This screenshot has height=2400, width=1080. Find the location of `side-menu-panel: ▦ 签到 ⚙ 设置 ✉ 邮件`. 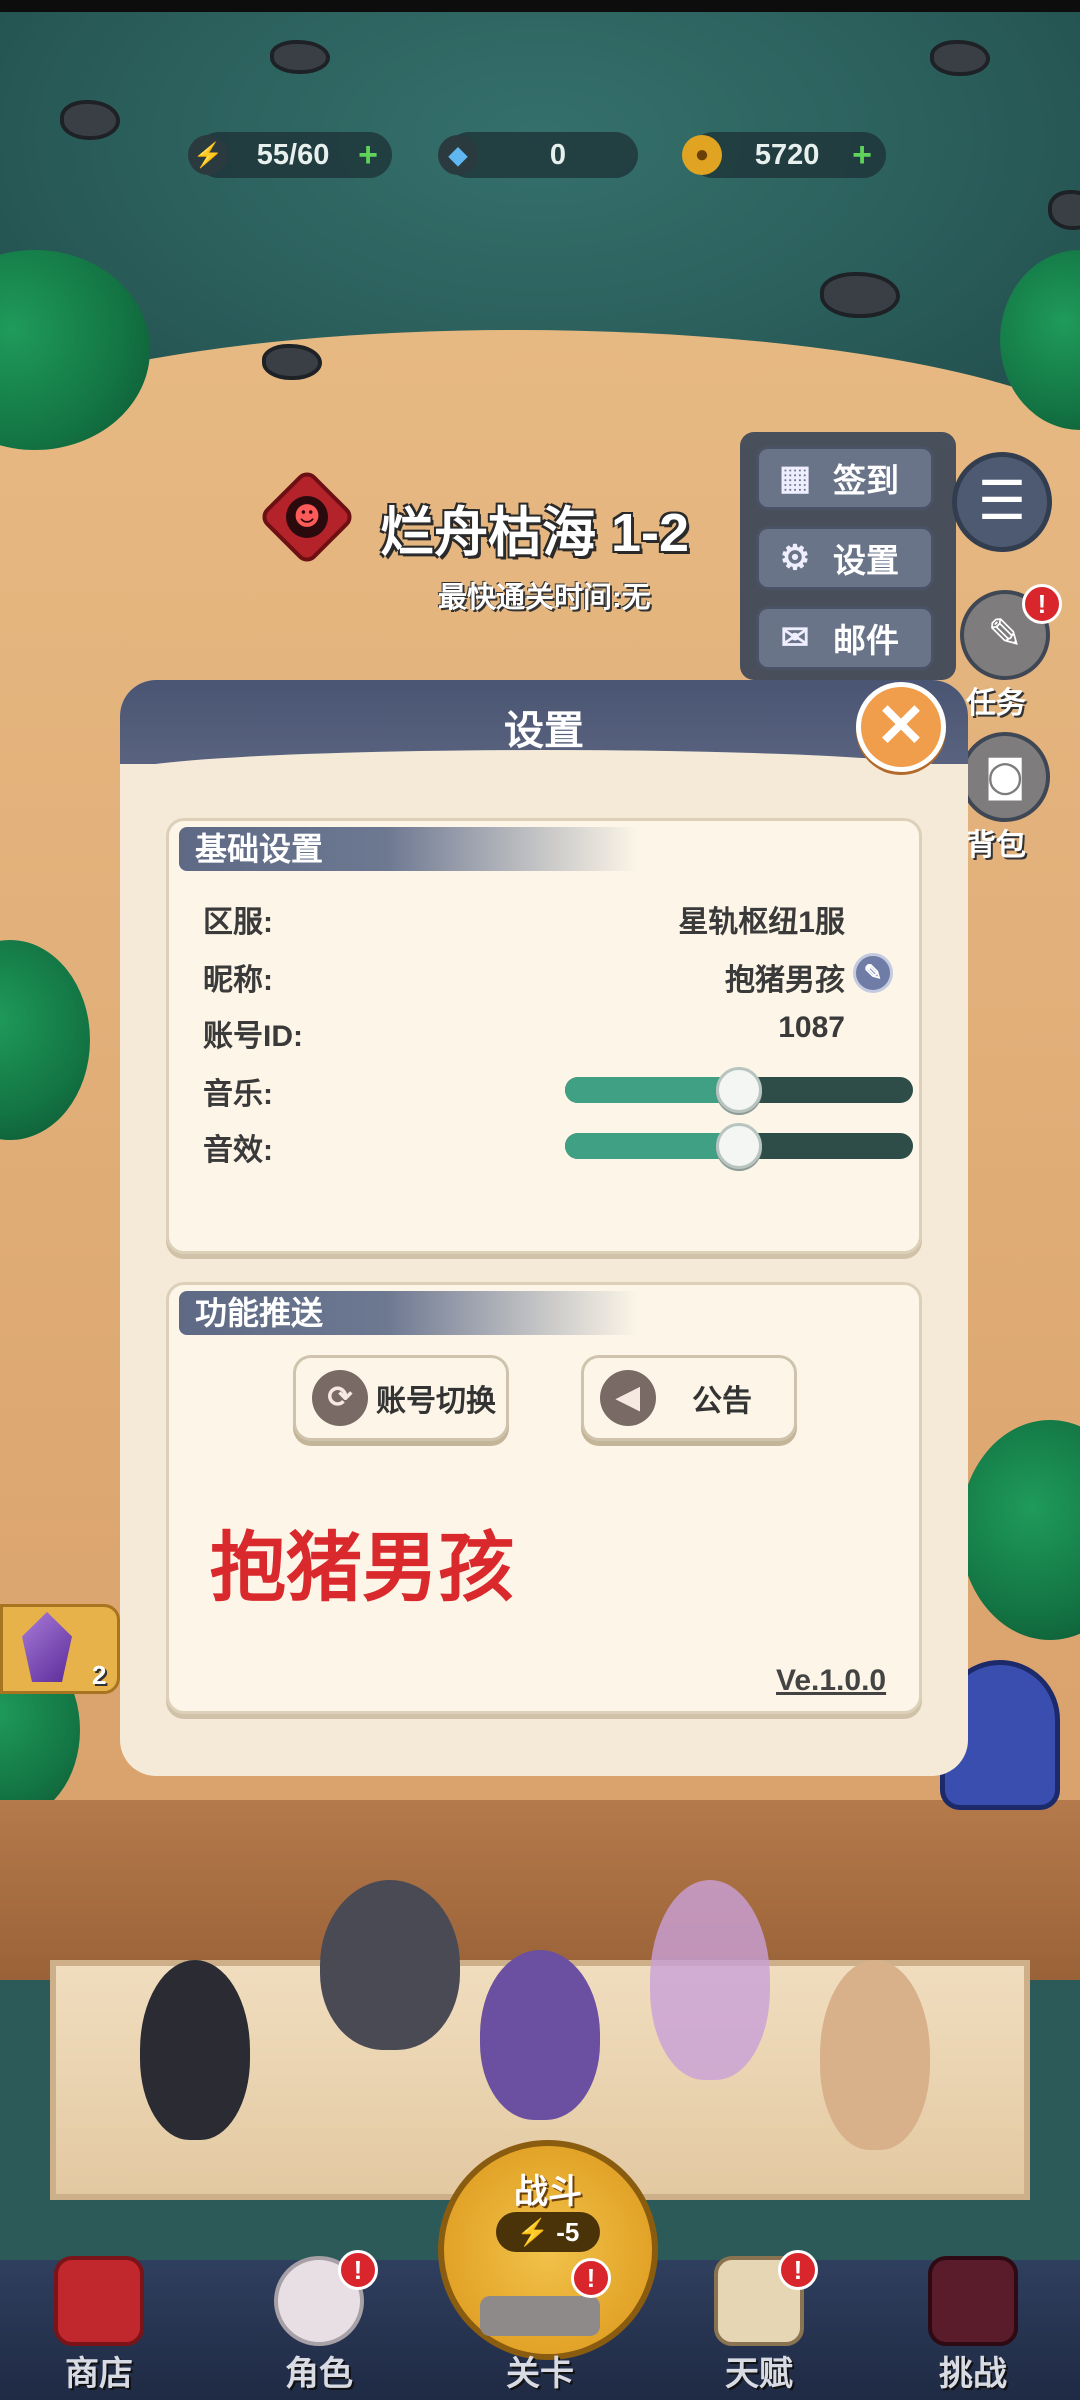

side-menu-panel: ▦ 签到 ⚙ 设置 ✉ 邮件 is located at coordinates (848, 556).